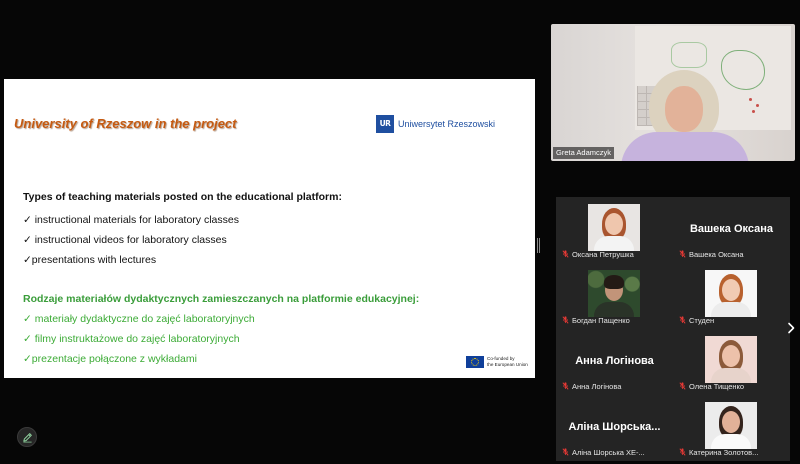 The image size is (800, 464). I want to click on participant-tile: Студен, so click(731, 296).